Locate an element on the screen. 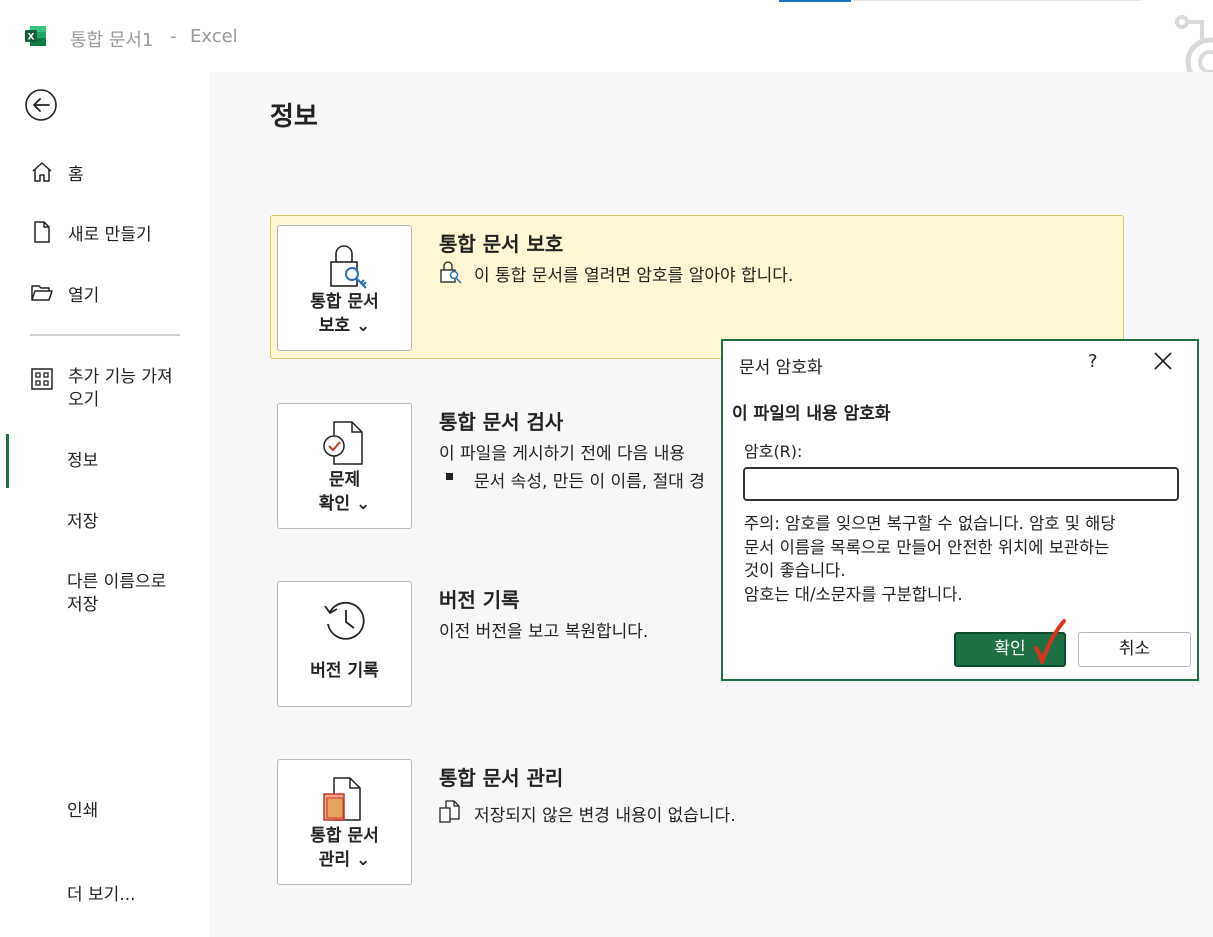  manage-workbook-button: 통합 문서 관리 ⌄ is located at coordinates (344, 822).